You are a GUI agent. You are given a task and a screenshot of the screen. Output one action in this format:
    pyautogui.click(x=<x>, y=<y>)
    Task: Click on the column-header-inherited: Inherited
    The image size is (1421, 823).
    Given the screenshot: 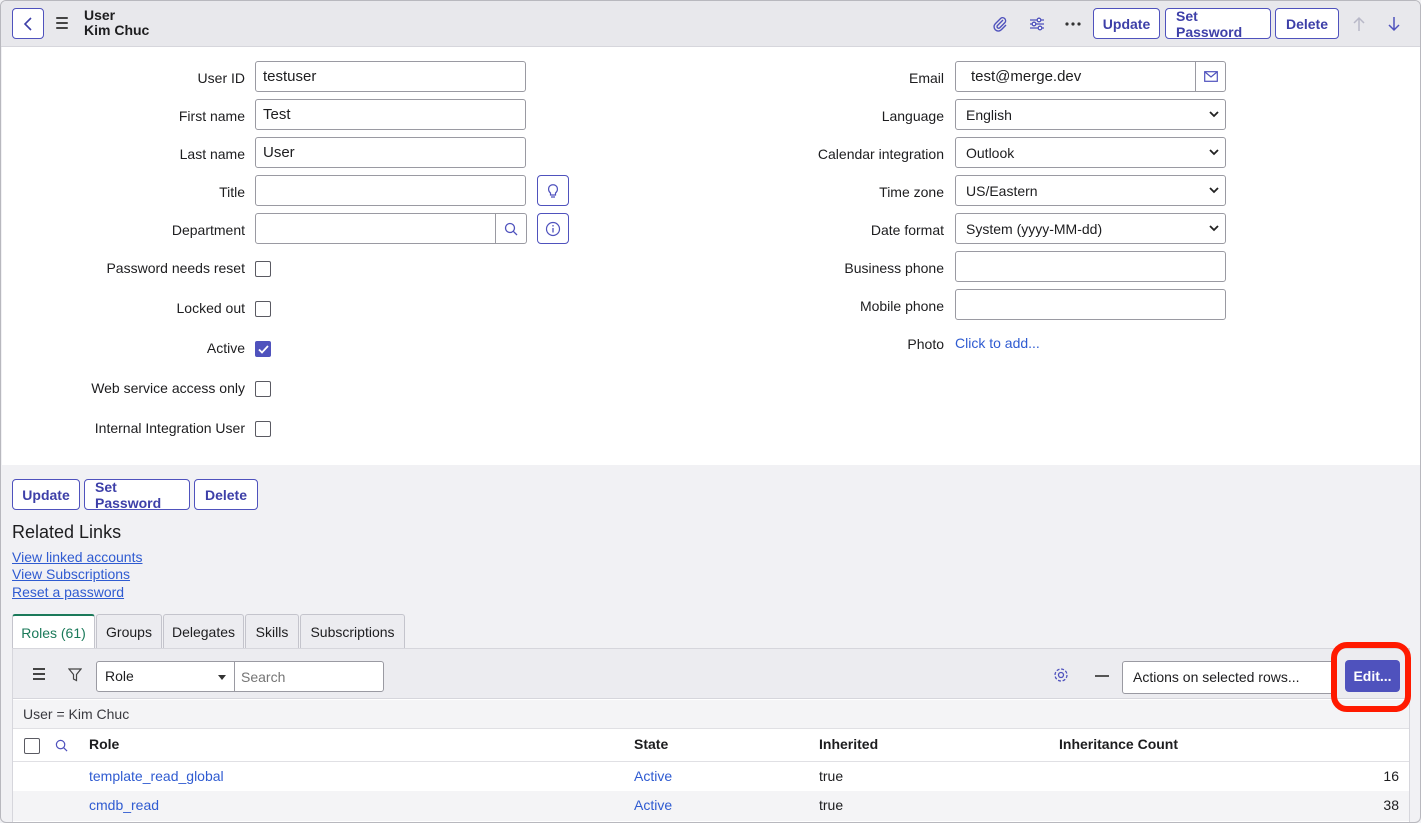 What is the action you would take?
    pyautogui.click(x=848, y=744)
    